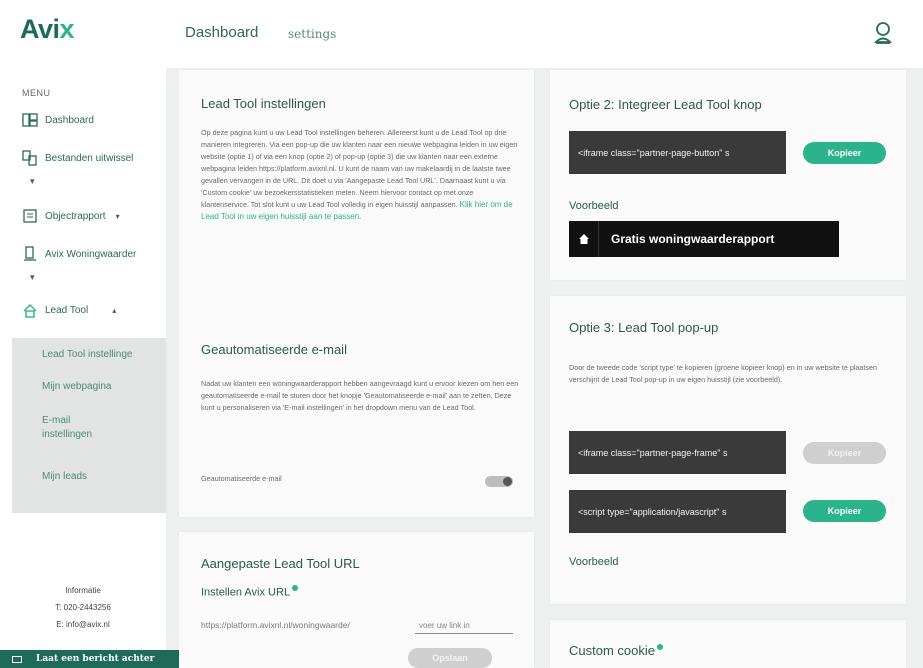 The image size is (923, 668). I want to click on custom-cookie-title: Custom cookie, so click(616, 650).